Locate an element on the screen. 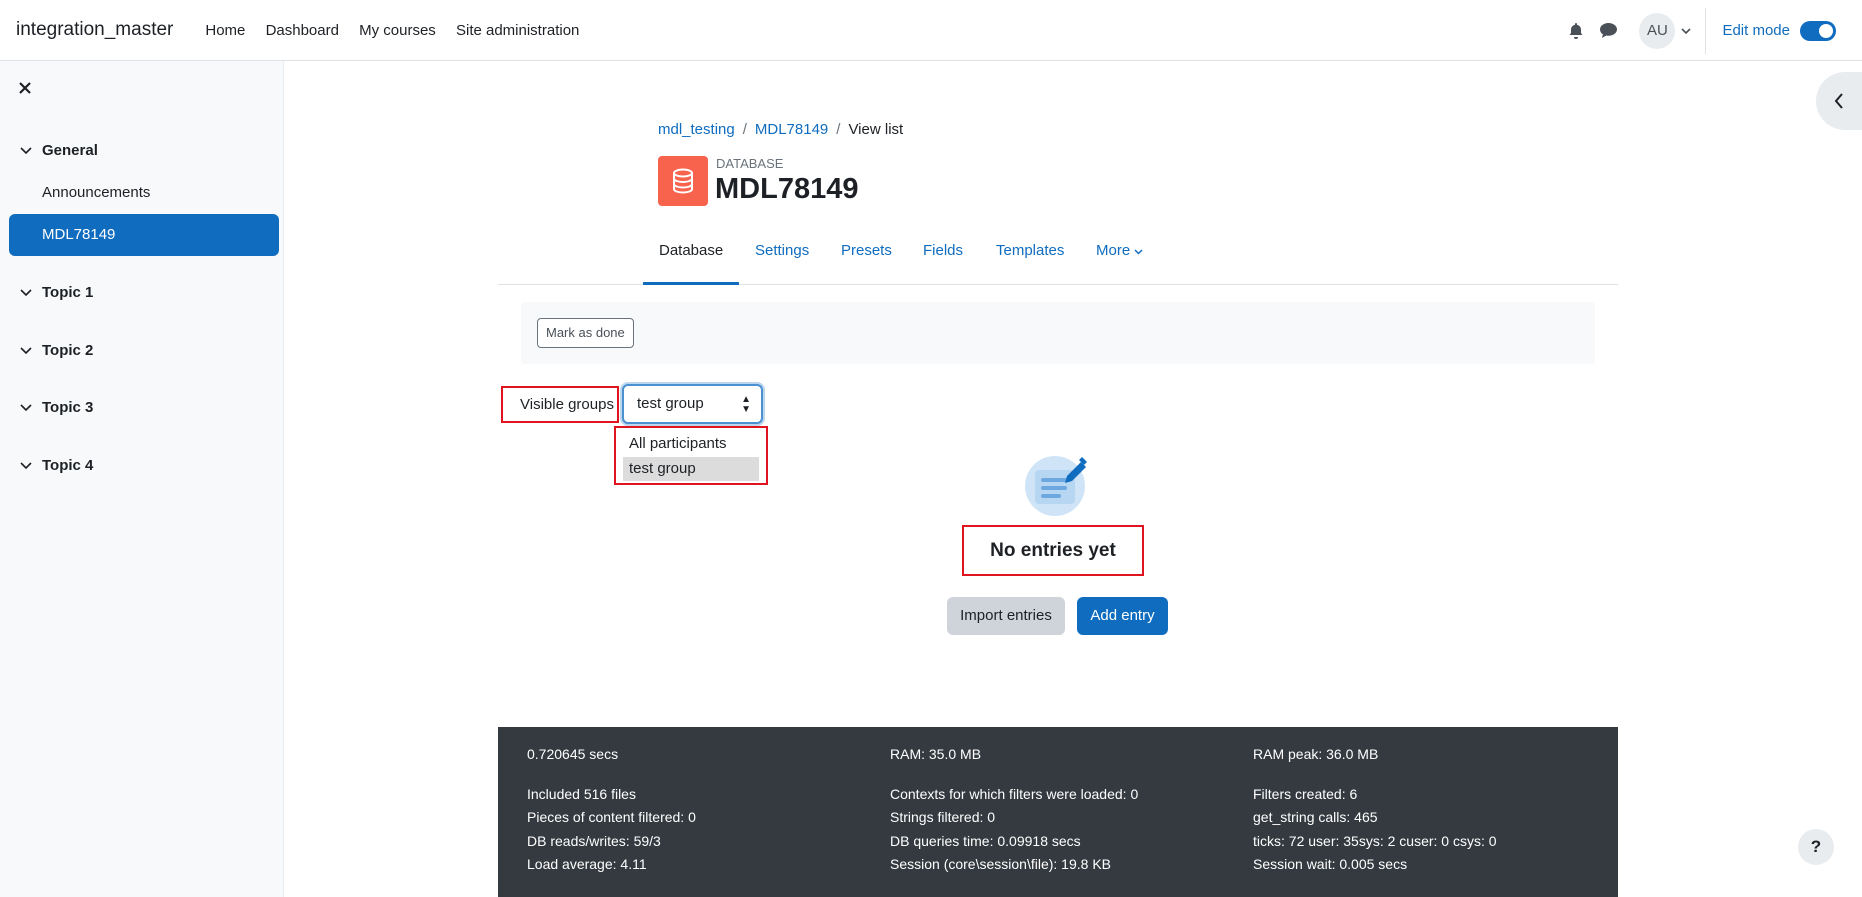 This screenshot has width=1862, height=897. edit-mode-label: Edit mode is located at coordinates (1756, 30).